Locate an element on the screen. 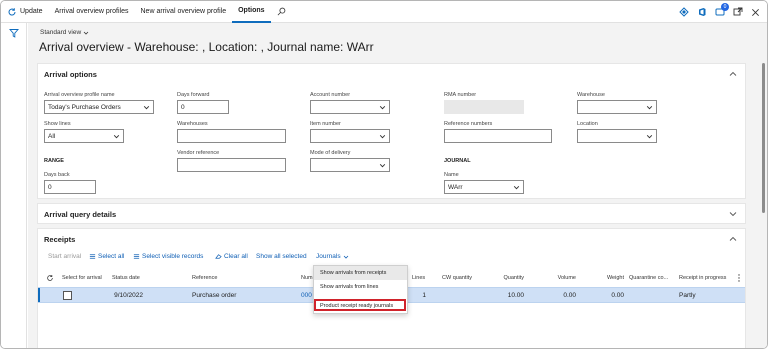  col-quantity: Quantity is located at coordinates (510, 278).